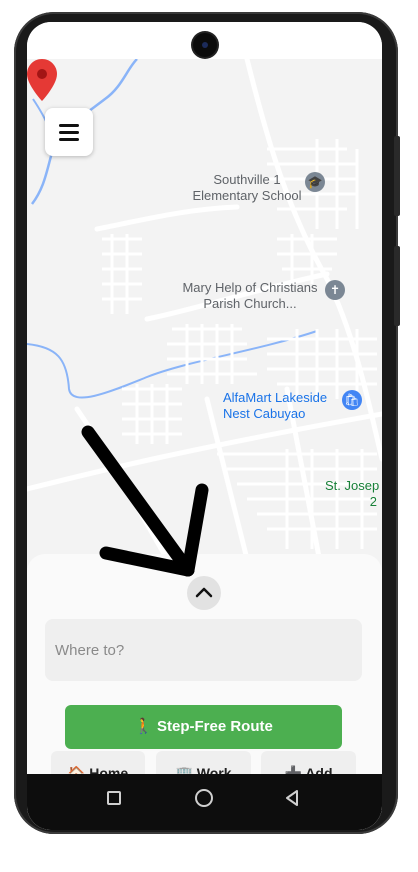 Image resolution: width=418 pixels, height=872 pixels. Describe the element at coordinates (373, 501) in the screenshot. I see `stjoseph-label-line2: 2` at that location.